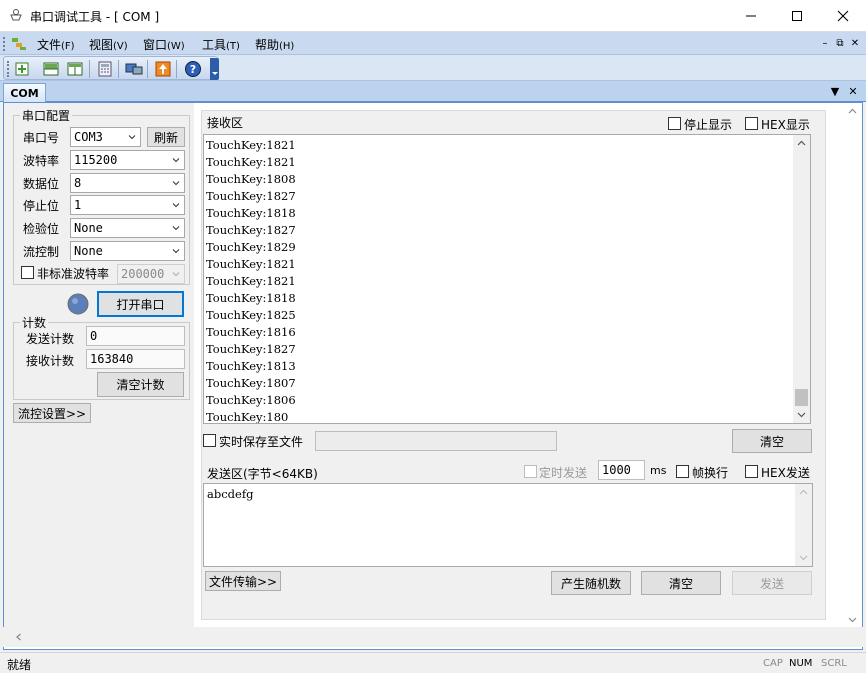 The width and height of the screenshot is (866, 673). Describe the element at coordinates (251, 230) in the screenshot. I see `receive-line: TouchKey:1827` at that location.